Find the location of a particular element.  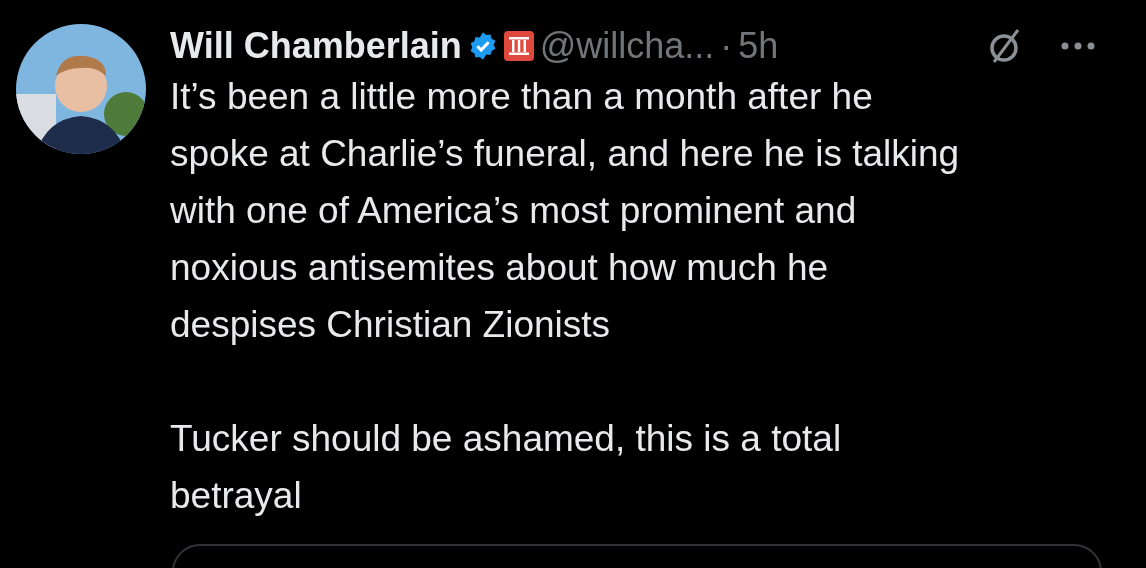

post-time: 5h is located at coordinates (758, 46).